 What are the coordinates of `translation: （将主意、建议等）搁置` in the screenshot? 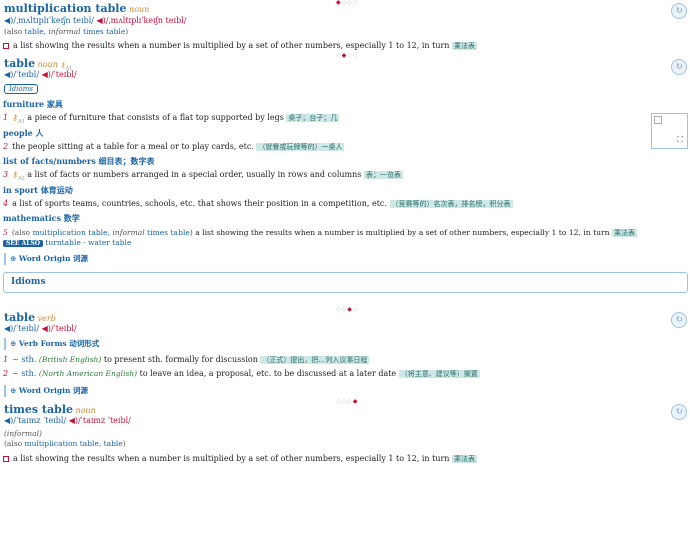 It's located at (439, 374).